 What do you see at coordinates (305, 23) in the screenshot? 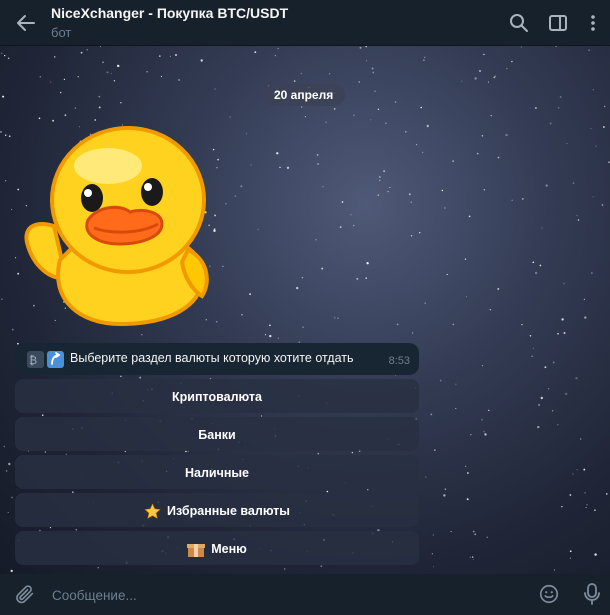
I see `chat-header: NiceXchanger - Покупка BTC/USDT бот` at bounding box center [305, 23].